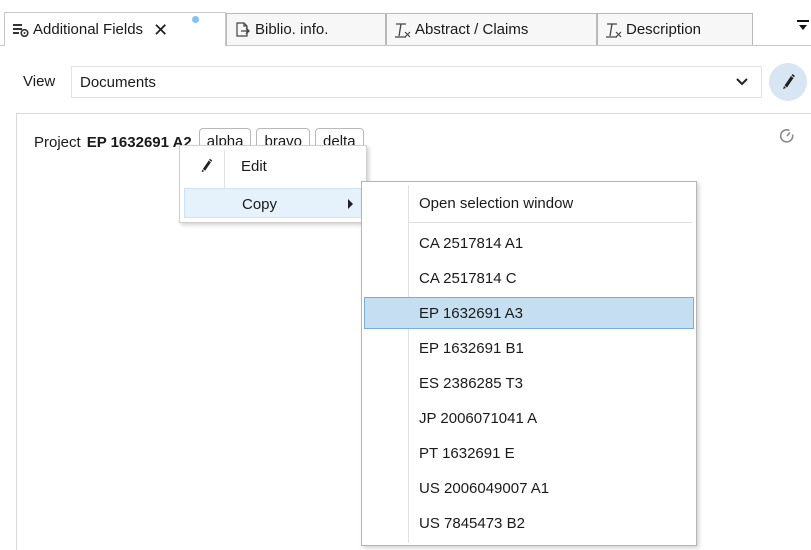 This screenshot has height=550, width=811. Describe the element at coordinates (273, 166) in the screenshot. I see `menu-item-edit: Edit` at that location.